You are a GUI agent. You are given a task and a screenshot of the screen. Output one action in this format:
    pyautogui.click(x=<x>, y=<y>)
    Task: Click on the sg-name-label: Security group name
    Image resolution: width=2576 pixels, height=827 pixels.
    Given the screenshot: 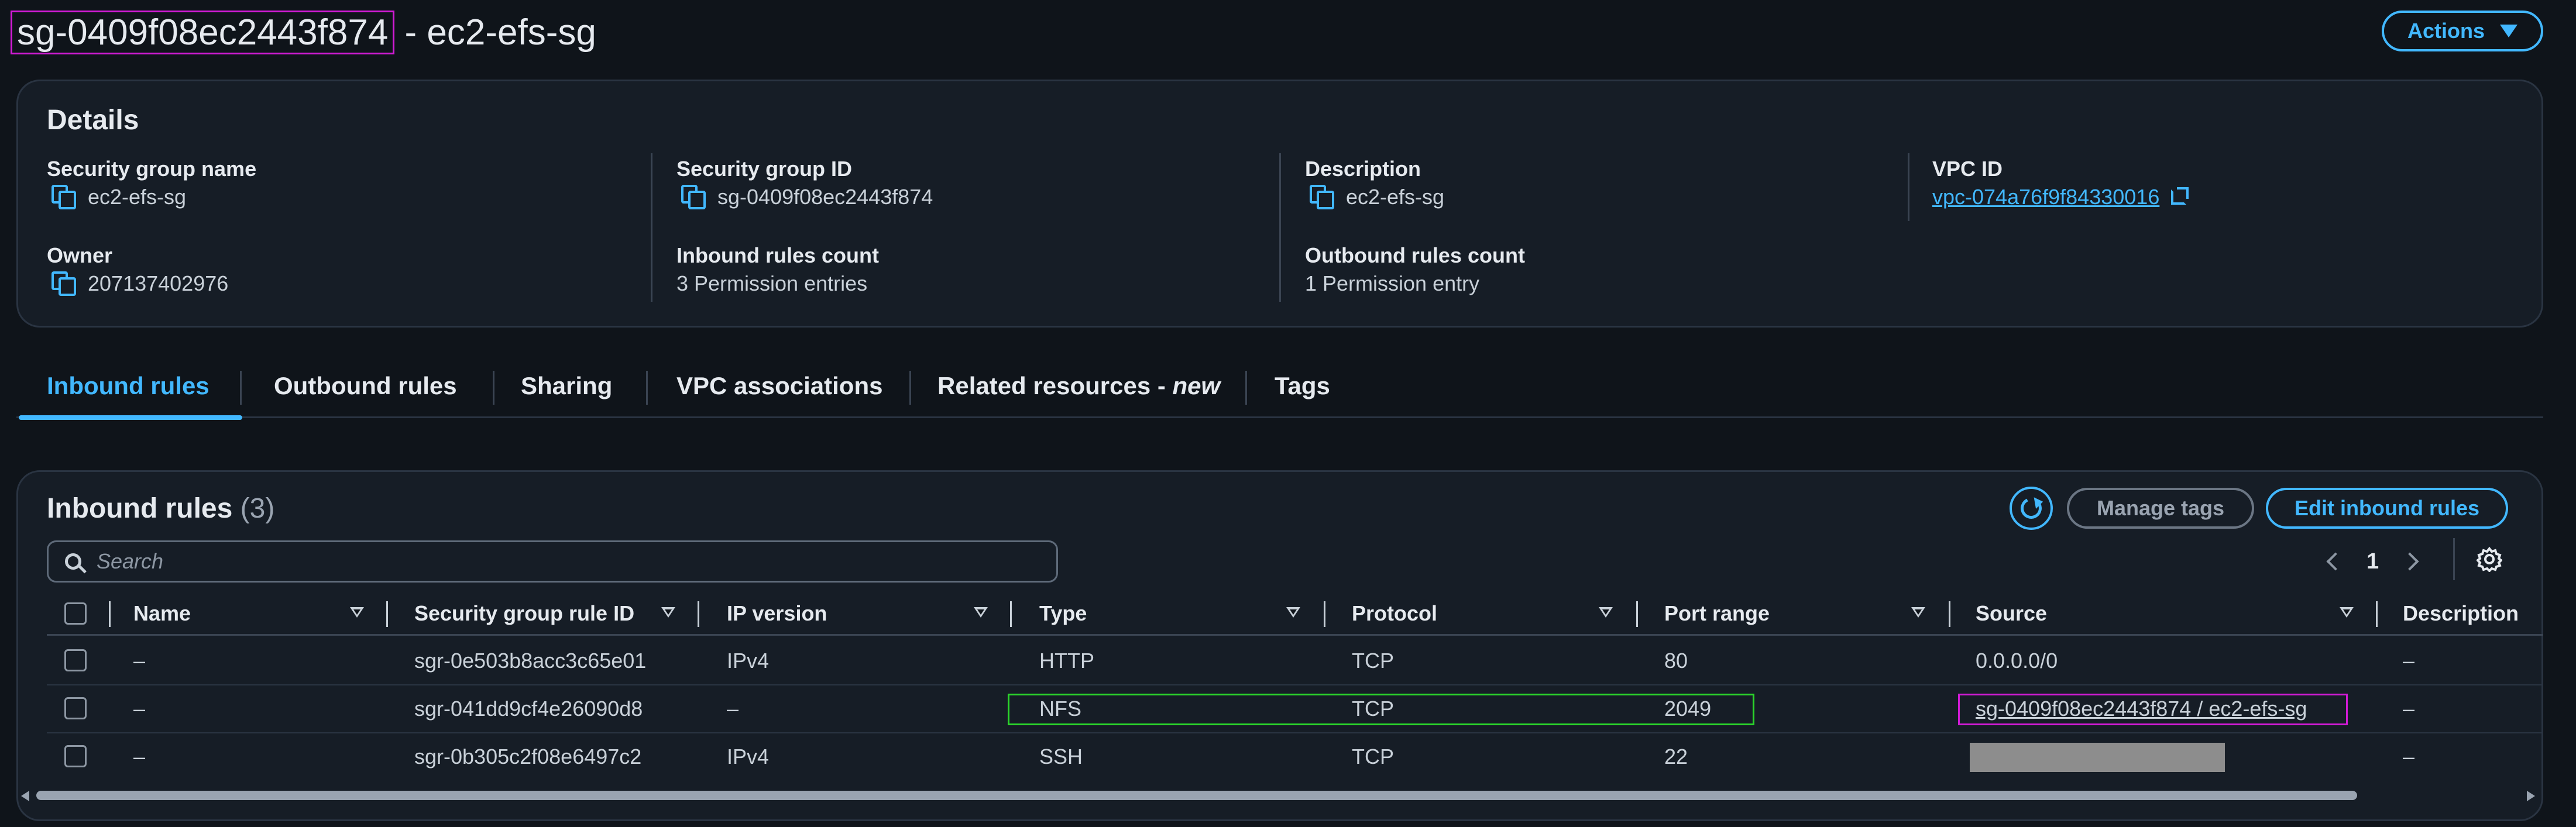 What is the action you would take?
    pyautogui.click(x=152, y=169)
    